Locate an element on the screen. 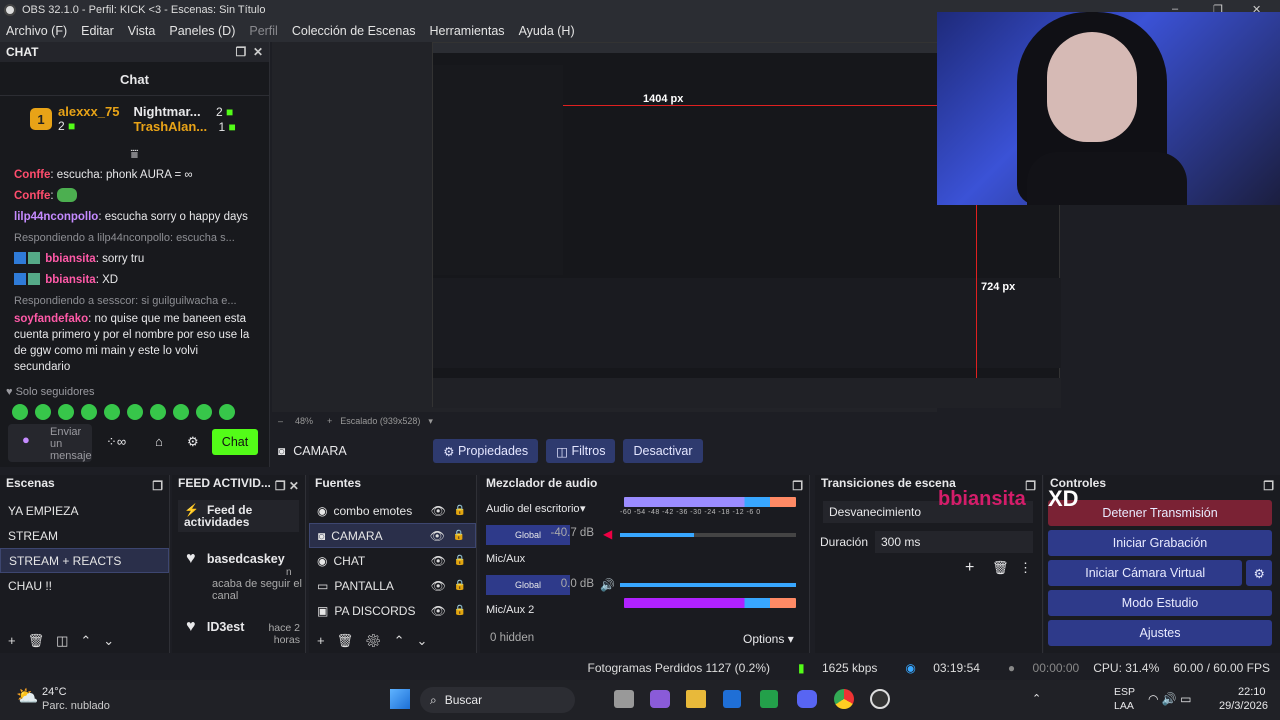  studio-mode-button: Modo Estudio is located at coordinates (1160, 603).